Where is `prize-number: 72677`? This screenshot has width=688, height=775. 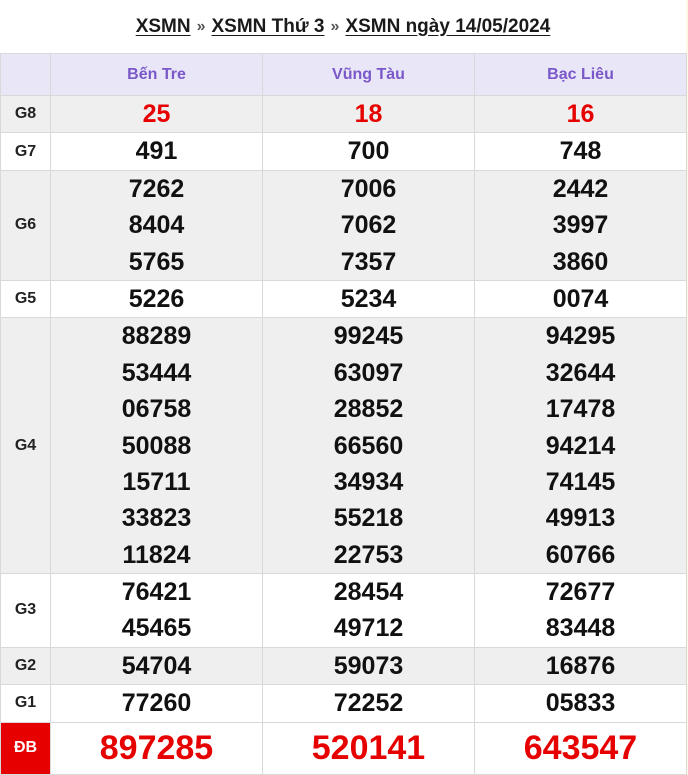
prize-number: 72677 is located at coordinates (580, 592).